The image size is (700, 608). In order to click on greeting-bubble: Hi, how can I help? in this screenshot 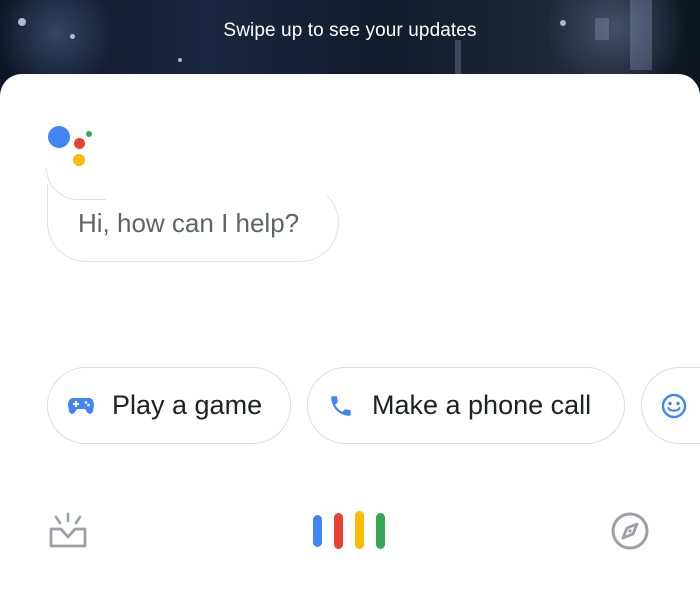, I will do `click(193, 223)`.